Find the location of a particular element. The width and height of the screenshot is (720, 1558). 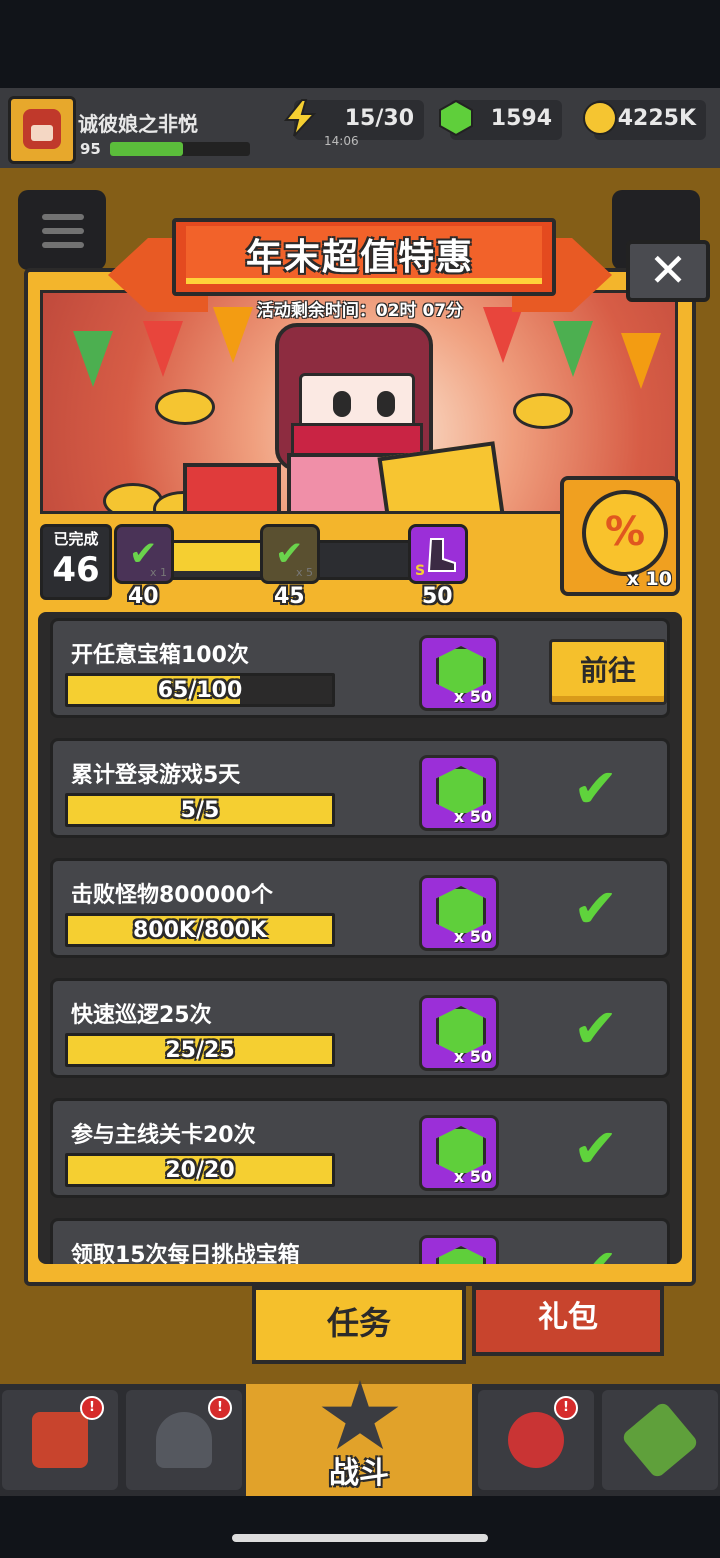

task-name: 击败怪物800000个 is located at coordinates (172, 895).